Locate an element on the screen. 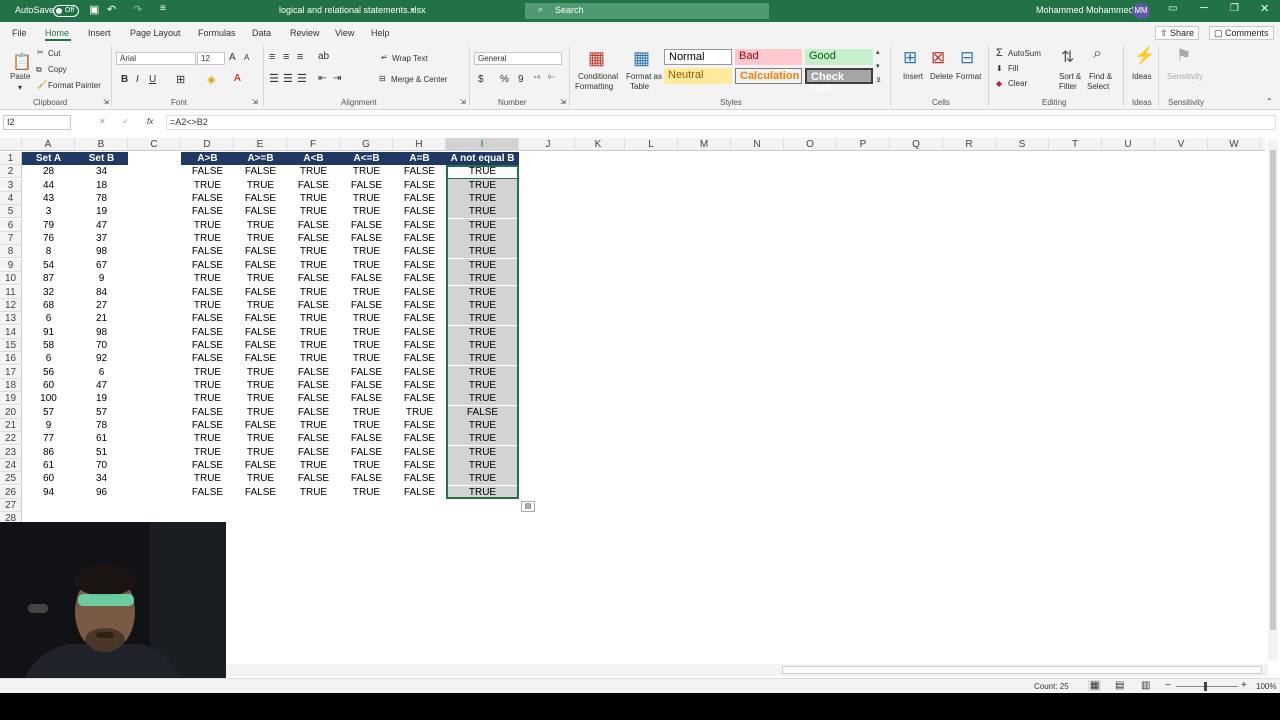  cell-d17: TRUE is located at coordinates (207, 372).